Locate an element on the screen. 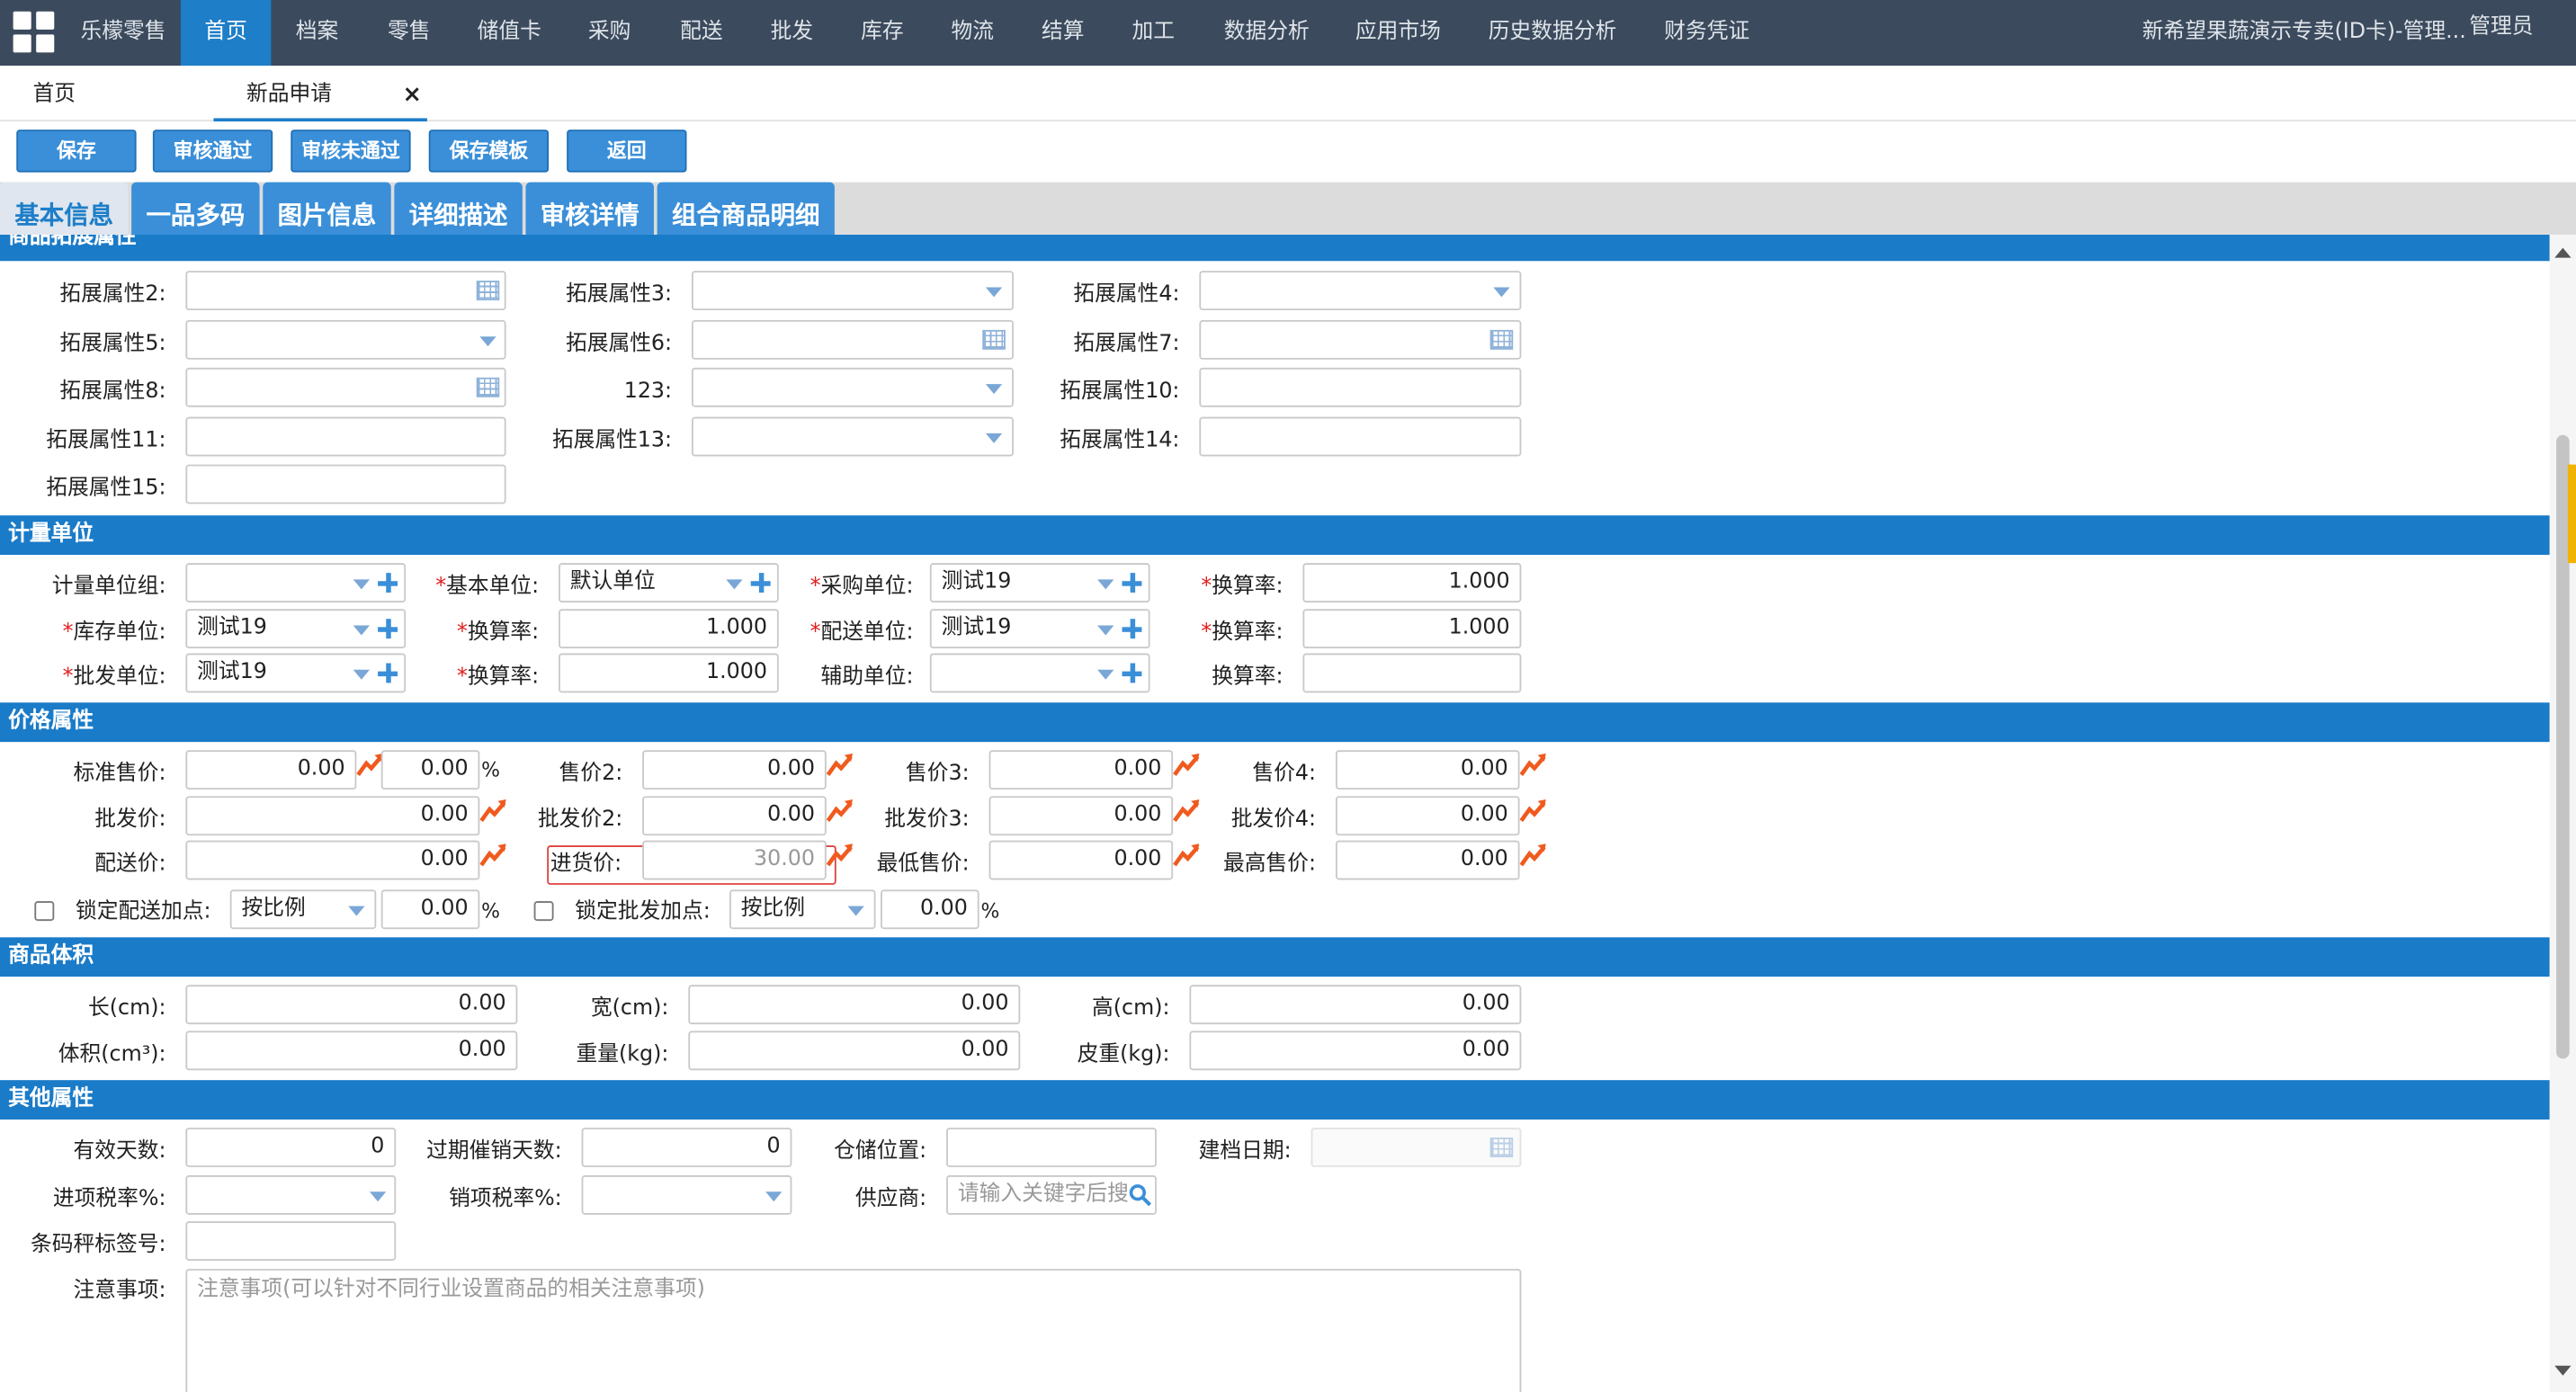 The height and width of the screenshot is (1392, 2576). search-icon is located at coordinates (1140, 1195).